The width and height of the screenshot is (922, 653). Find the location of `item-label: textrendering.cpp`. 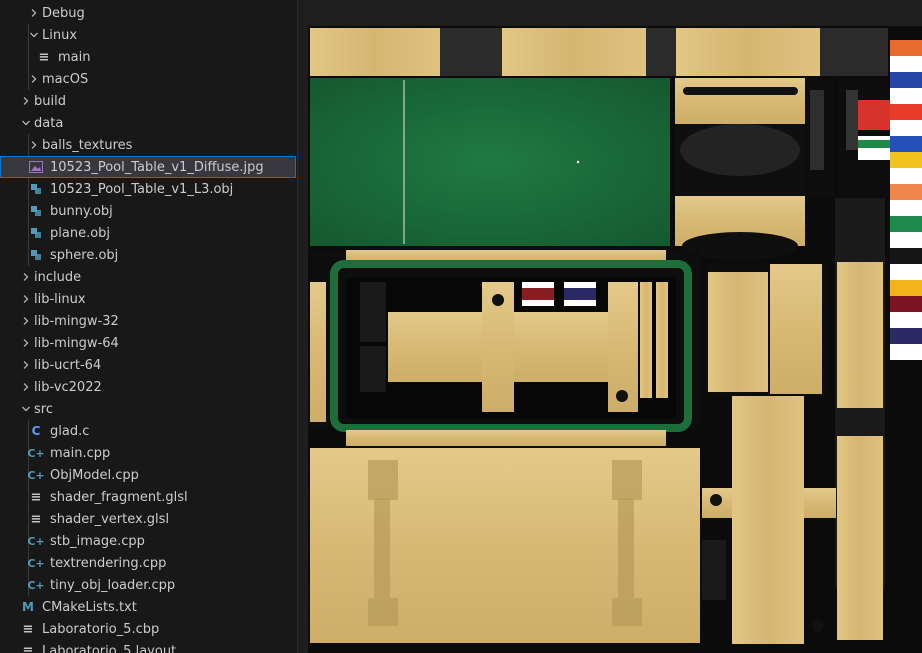

item-label: textrendering.cpp is located at coordinates (108, 563).